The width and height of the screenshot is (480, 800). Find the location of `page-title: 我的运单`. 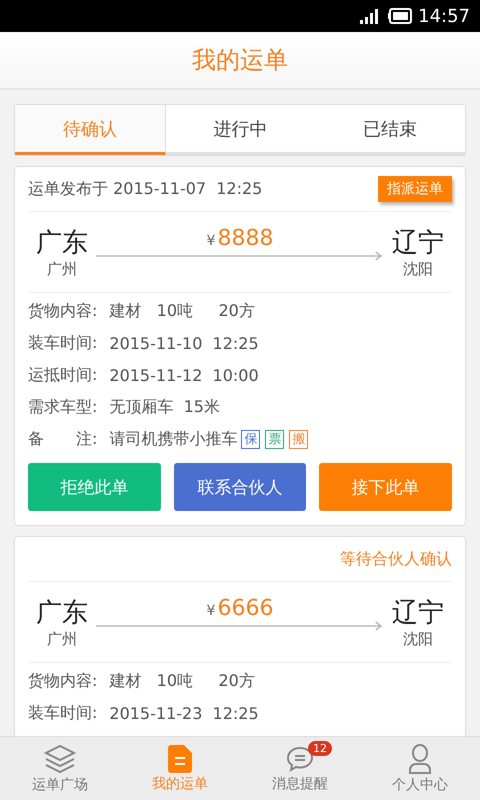

page-title: 我的运单 is located at coordinates (240, 60).